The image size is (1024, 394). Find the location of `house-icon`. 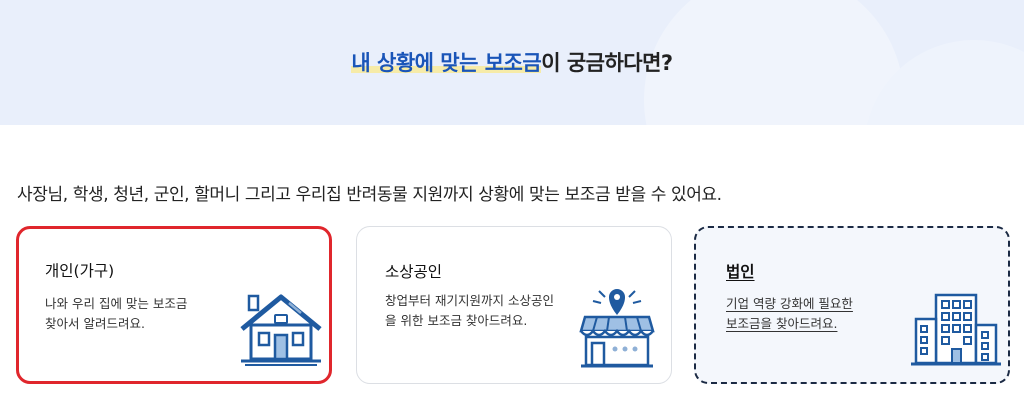

house-icon is located at coordinates (281, 330).